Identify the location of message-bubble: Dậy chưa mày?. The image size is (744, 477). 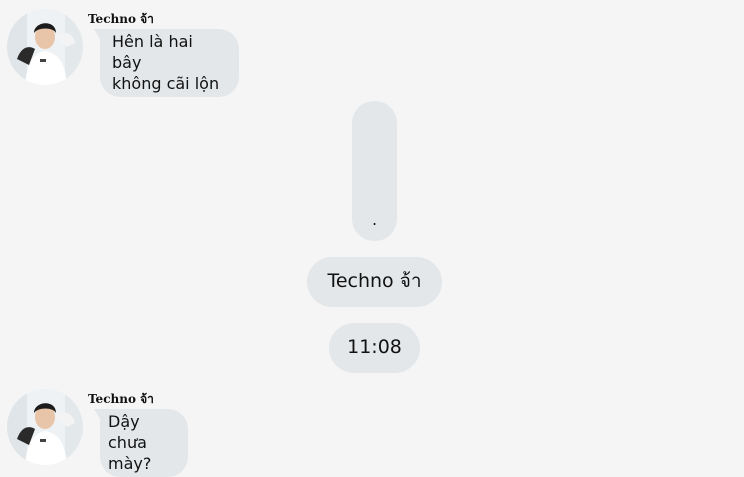
(141, 443).